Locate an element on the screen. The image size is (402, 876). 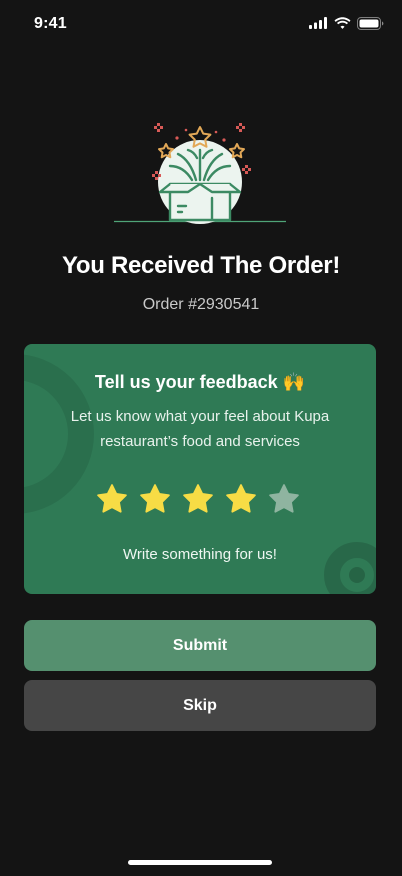
star-rating is located at coordinates (201, 500).